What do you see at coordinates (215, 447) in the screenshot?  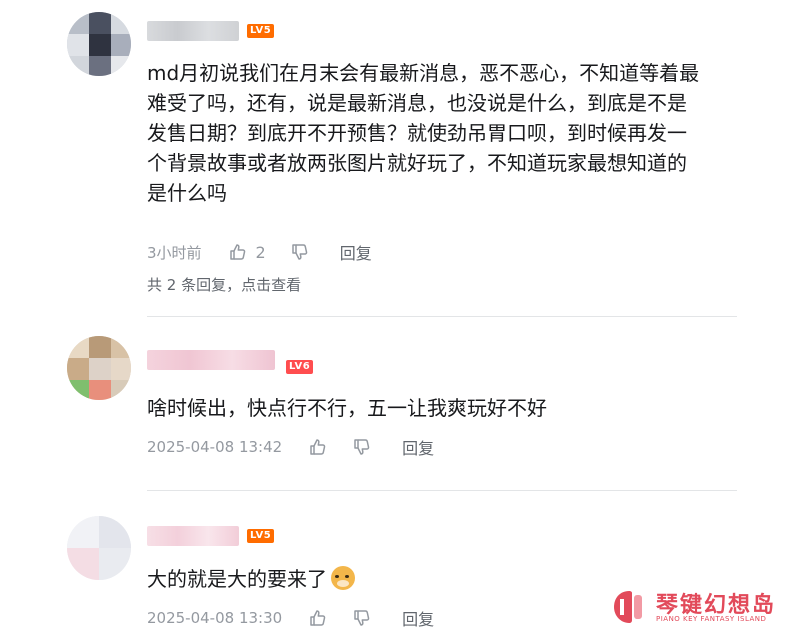 I see `comment-time: 2025-04-08 13:42` at bounding box center [215, 447].